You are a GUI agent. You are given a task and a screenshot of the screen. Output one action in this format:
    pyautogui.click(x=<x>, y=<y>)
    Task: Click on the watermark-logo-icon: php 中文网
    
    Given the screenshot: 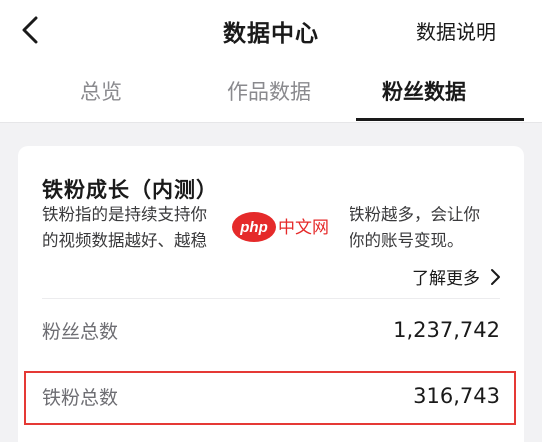 What is the action you would take?
    pyautogui.click(x=280, y=227)
    